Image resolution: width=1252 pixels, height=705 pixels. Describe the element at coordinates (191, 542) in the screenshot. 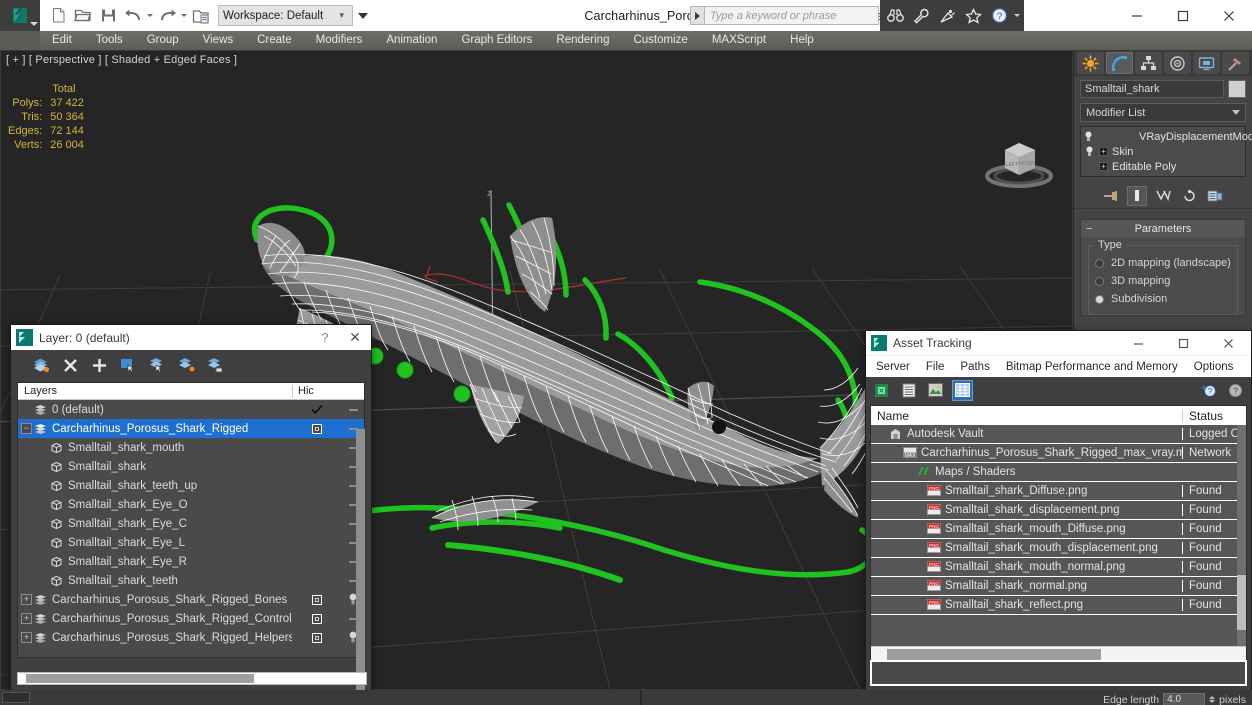

I see `layer-row-smalltail-shark-eye-l: Smalltail_shark_Eye_L` at that location.